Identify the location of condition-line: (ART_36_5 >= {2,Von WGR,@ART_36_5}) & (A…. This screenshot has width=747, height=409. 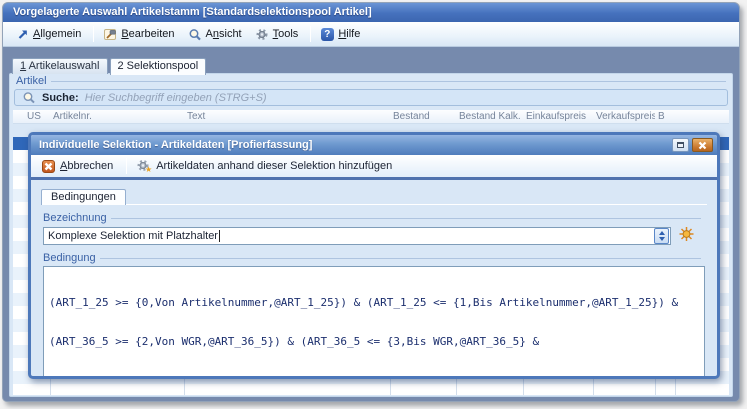
(294, 341).